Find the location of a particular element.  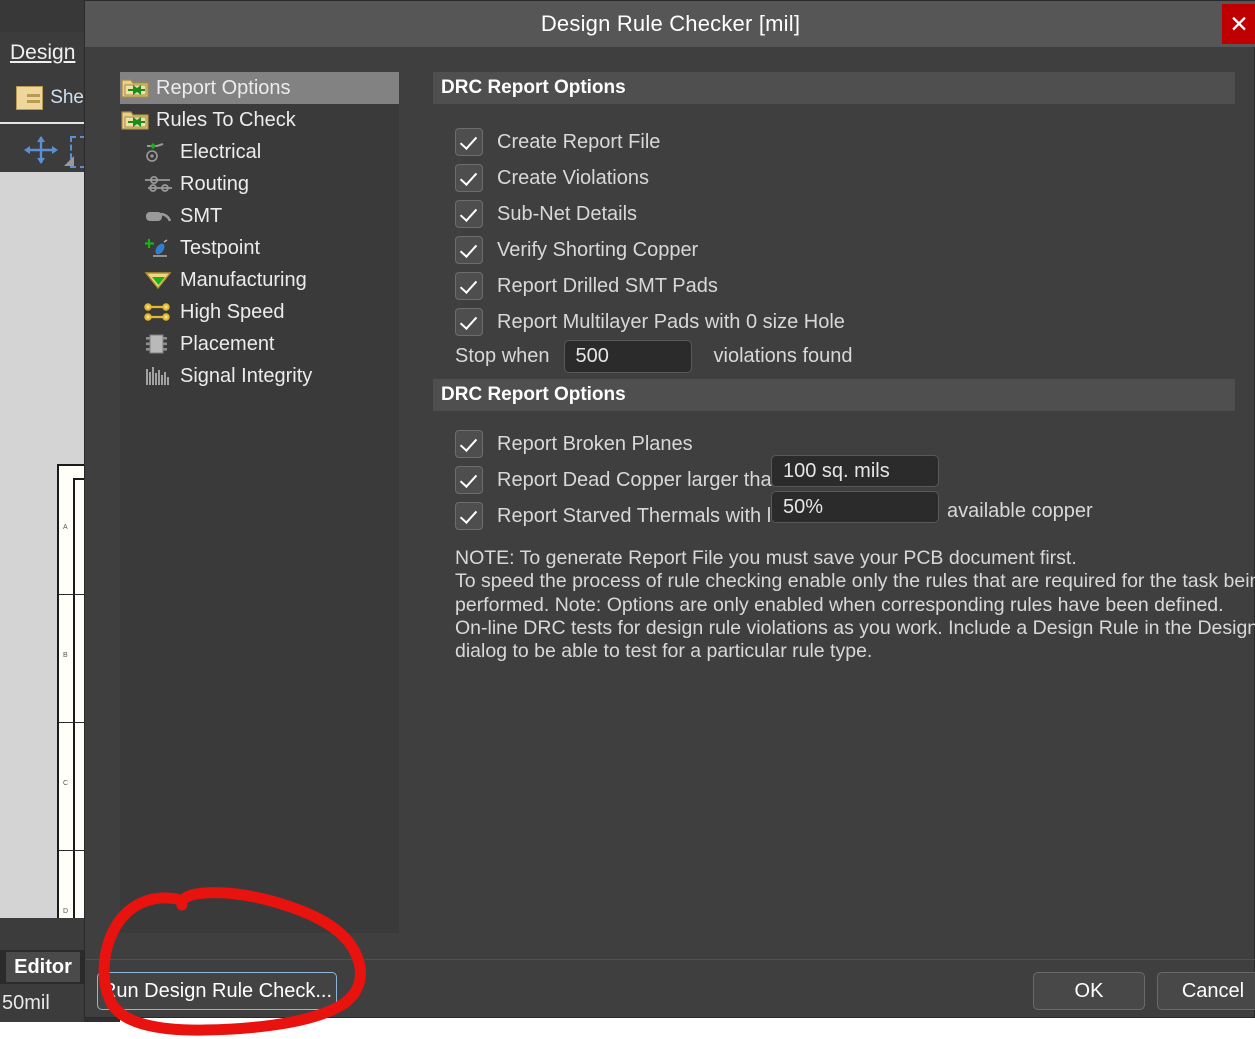

option-report-dead-copper: Report Dead Copper larger than is located at coordinates (619, 480).